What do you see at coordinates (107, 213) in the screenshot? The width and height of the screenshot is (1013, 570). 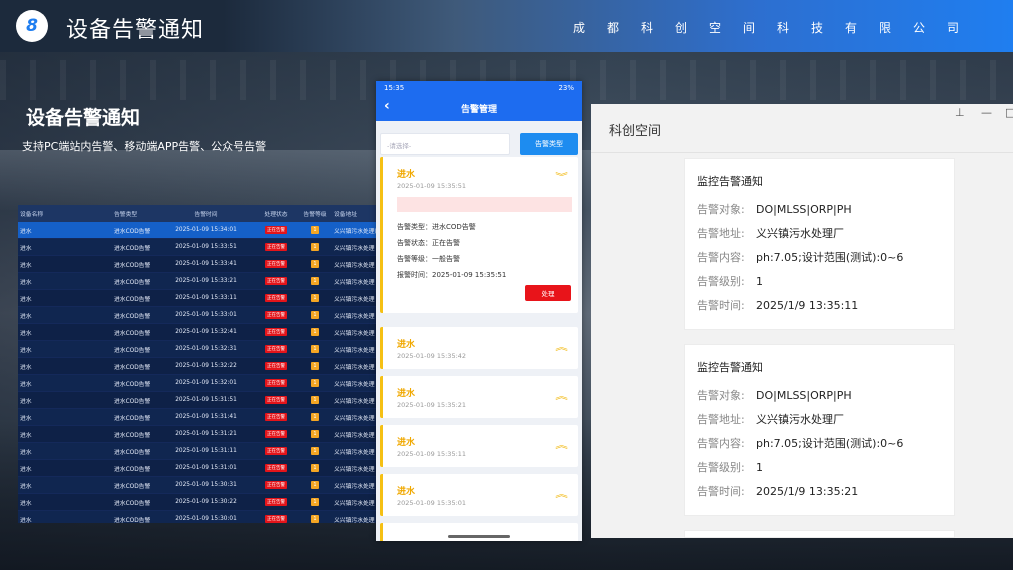 I see `col-alarm-type: 告警类型` at bounding box center [107, 213].